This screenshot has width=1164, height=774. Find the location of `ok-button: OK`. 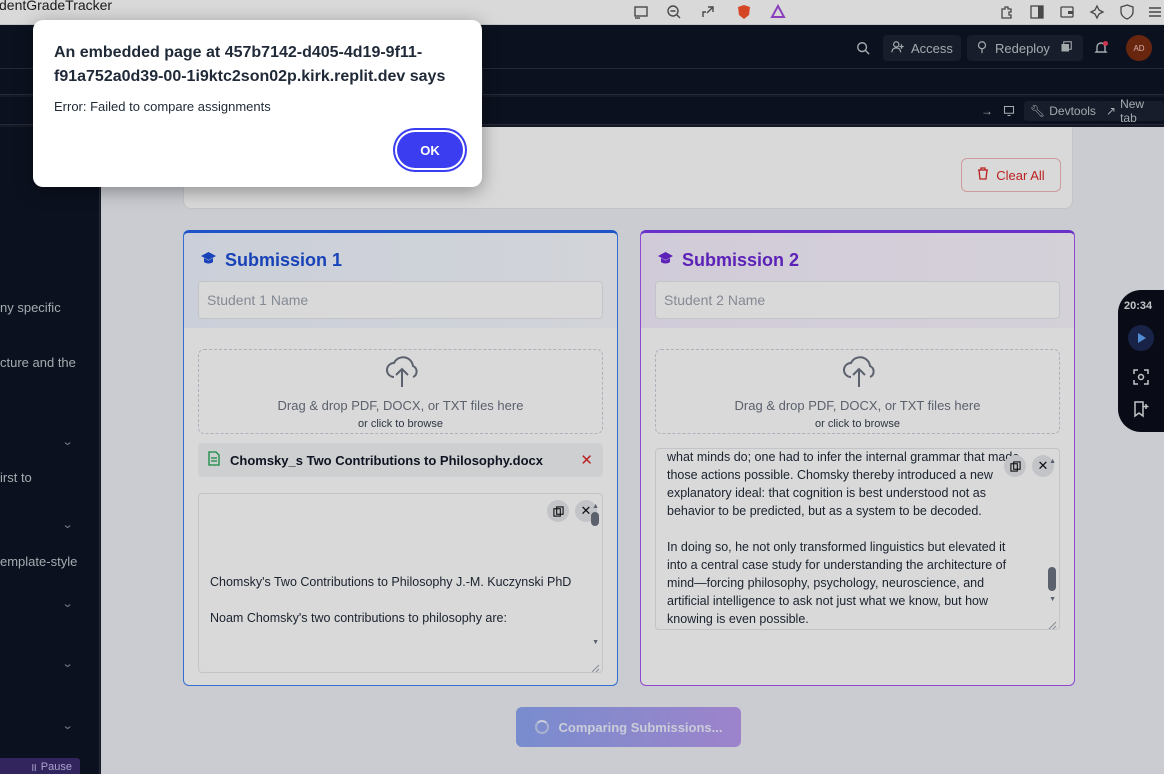

ok-button: OK is located at coordinates (430, 150).